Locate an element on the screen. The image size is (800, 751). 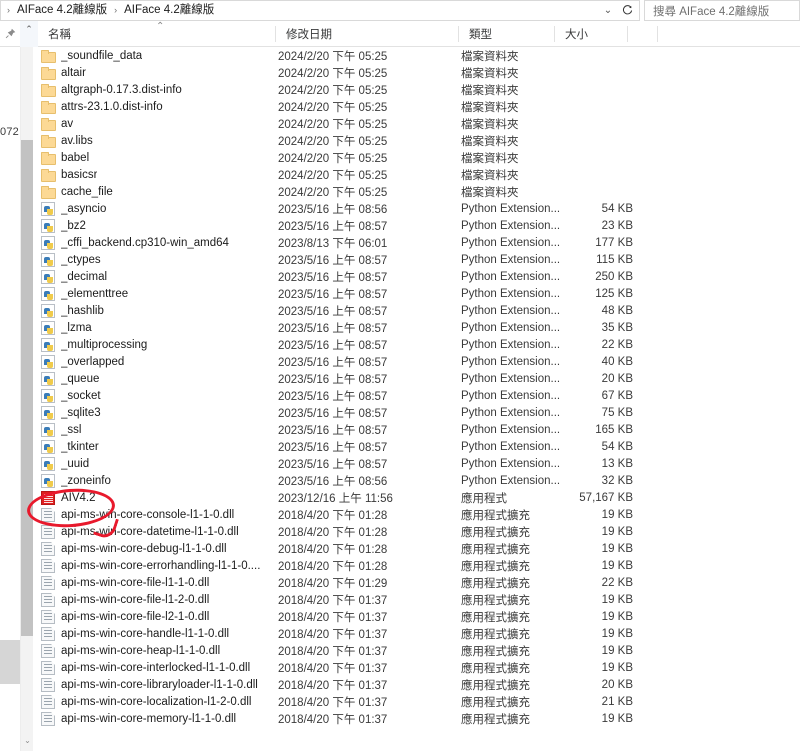
column-scroll-up-icon: ⌃ is located at coordinates (29, 33).